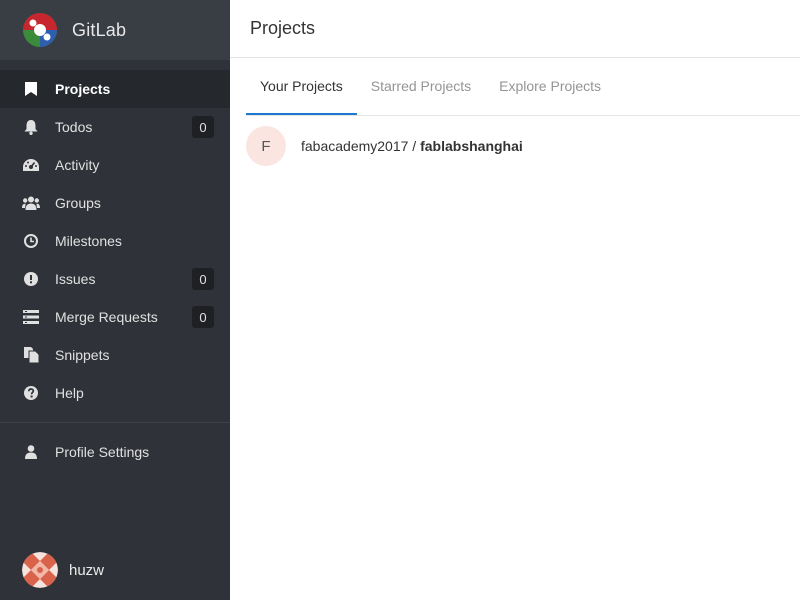 The height and width of the screenshot is (600, 800). What do you see at coordinates (78, 203) in the screenshot?
I see `sidebar-item-label: Groups` at bounding box center [78, 203].